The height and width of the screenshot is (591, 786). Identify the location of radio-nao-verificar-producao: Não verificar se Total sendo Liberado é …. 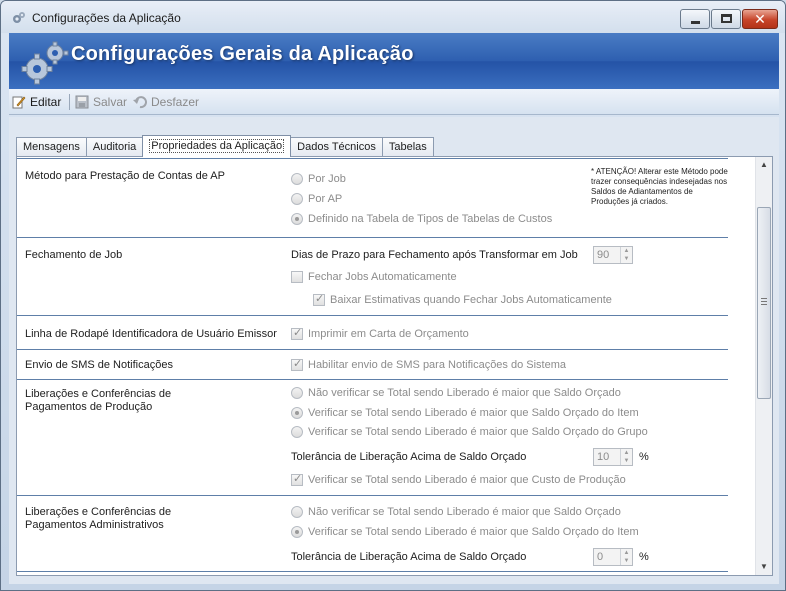
(456, 393).